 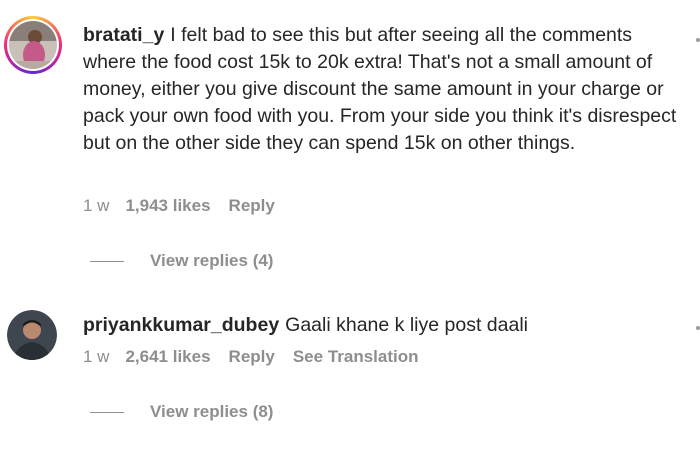 I want to click on comment-meta: 1 w 2,641 likes Reply See Translation, so click(x=251, y=357).